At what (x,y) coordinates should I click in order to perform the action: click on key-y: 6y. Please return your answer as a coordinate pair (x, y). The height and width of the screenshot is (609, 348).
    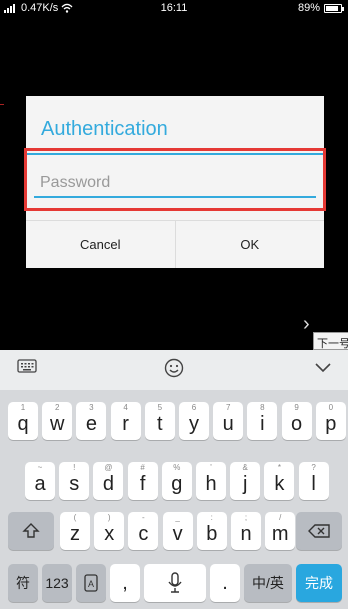
    Looking at the image, I should click on (194, 421).